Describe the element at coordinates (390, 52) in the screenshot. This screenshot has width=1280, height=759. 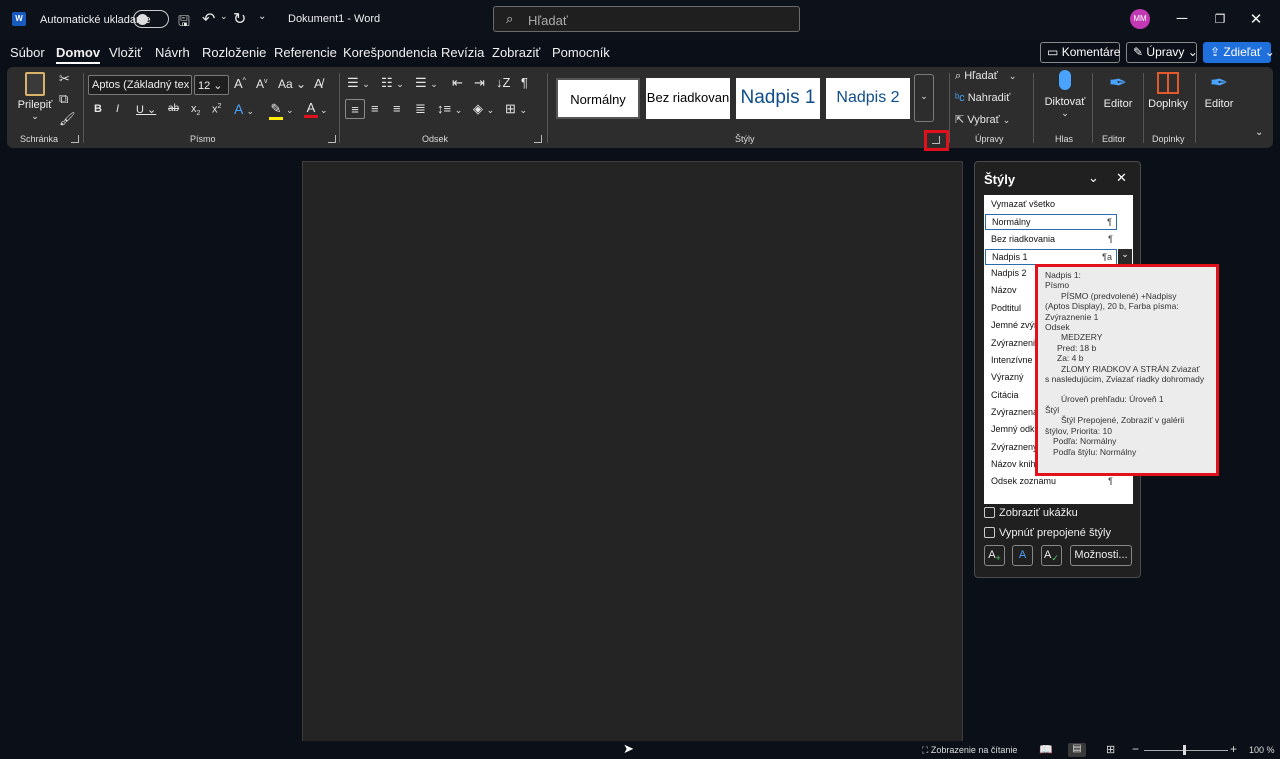
I see `tab-korespondencia: Korešpondencia` at that location.